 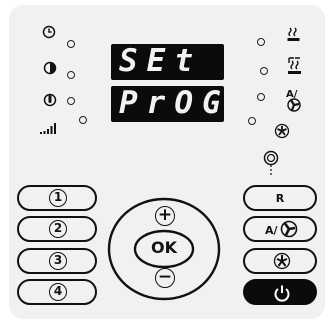 I want to click on thermometer-icon, so click(x=50, y=100).